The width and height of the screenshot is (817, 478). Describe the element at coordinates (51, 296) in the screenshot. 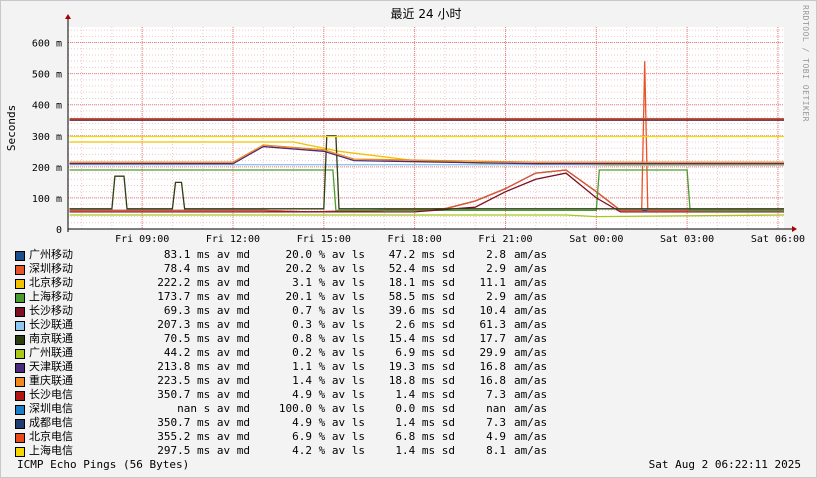

I see `legend-name: 上海移动` at that location.